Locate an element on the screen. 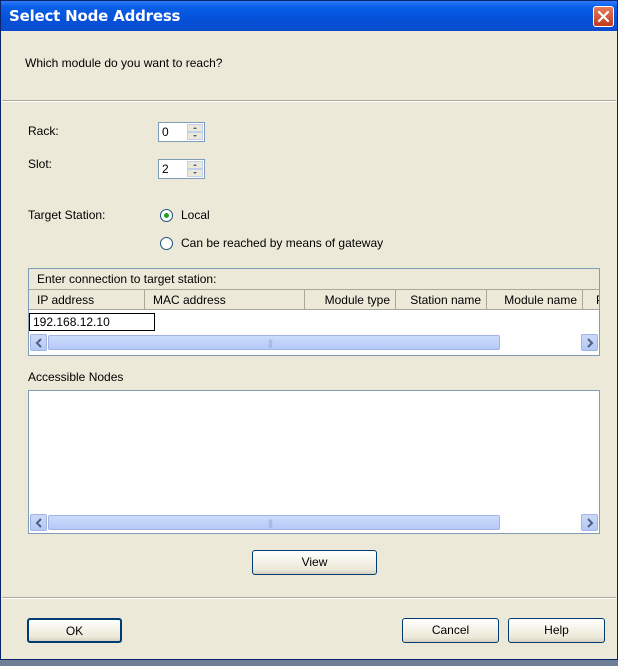  connection-caption-text: Enter connection to target station: is located at coordinates (127, 279).